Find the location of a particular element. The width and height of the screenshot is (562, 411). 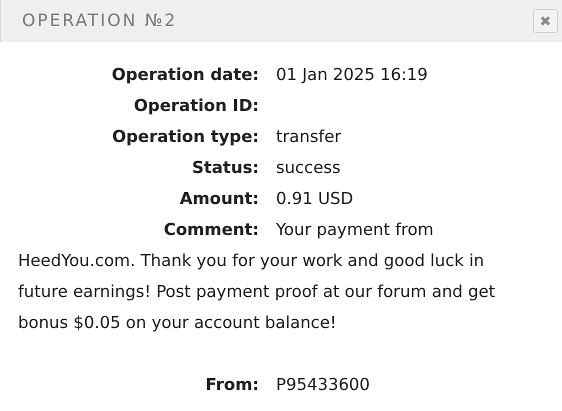

field-label: Operation date: is located at coordinates (184, 74).